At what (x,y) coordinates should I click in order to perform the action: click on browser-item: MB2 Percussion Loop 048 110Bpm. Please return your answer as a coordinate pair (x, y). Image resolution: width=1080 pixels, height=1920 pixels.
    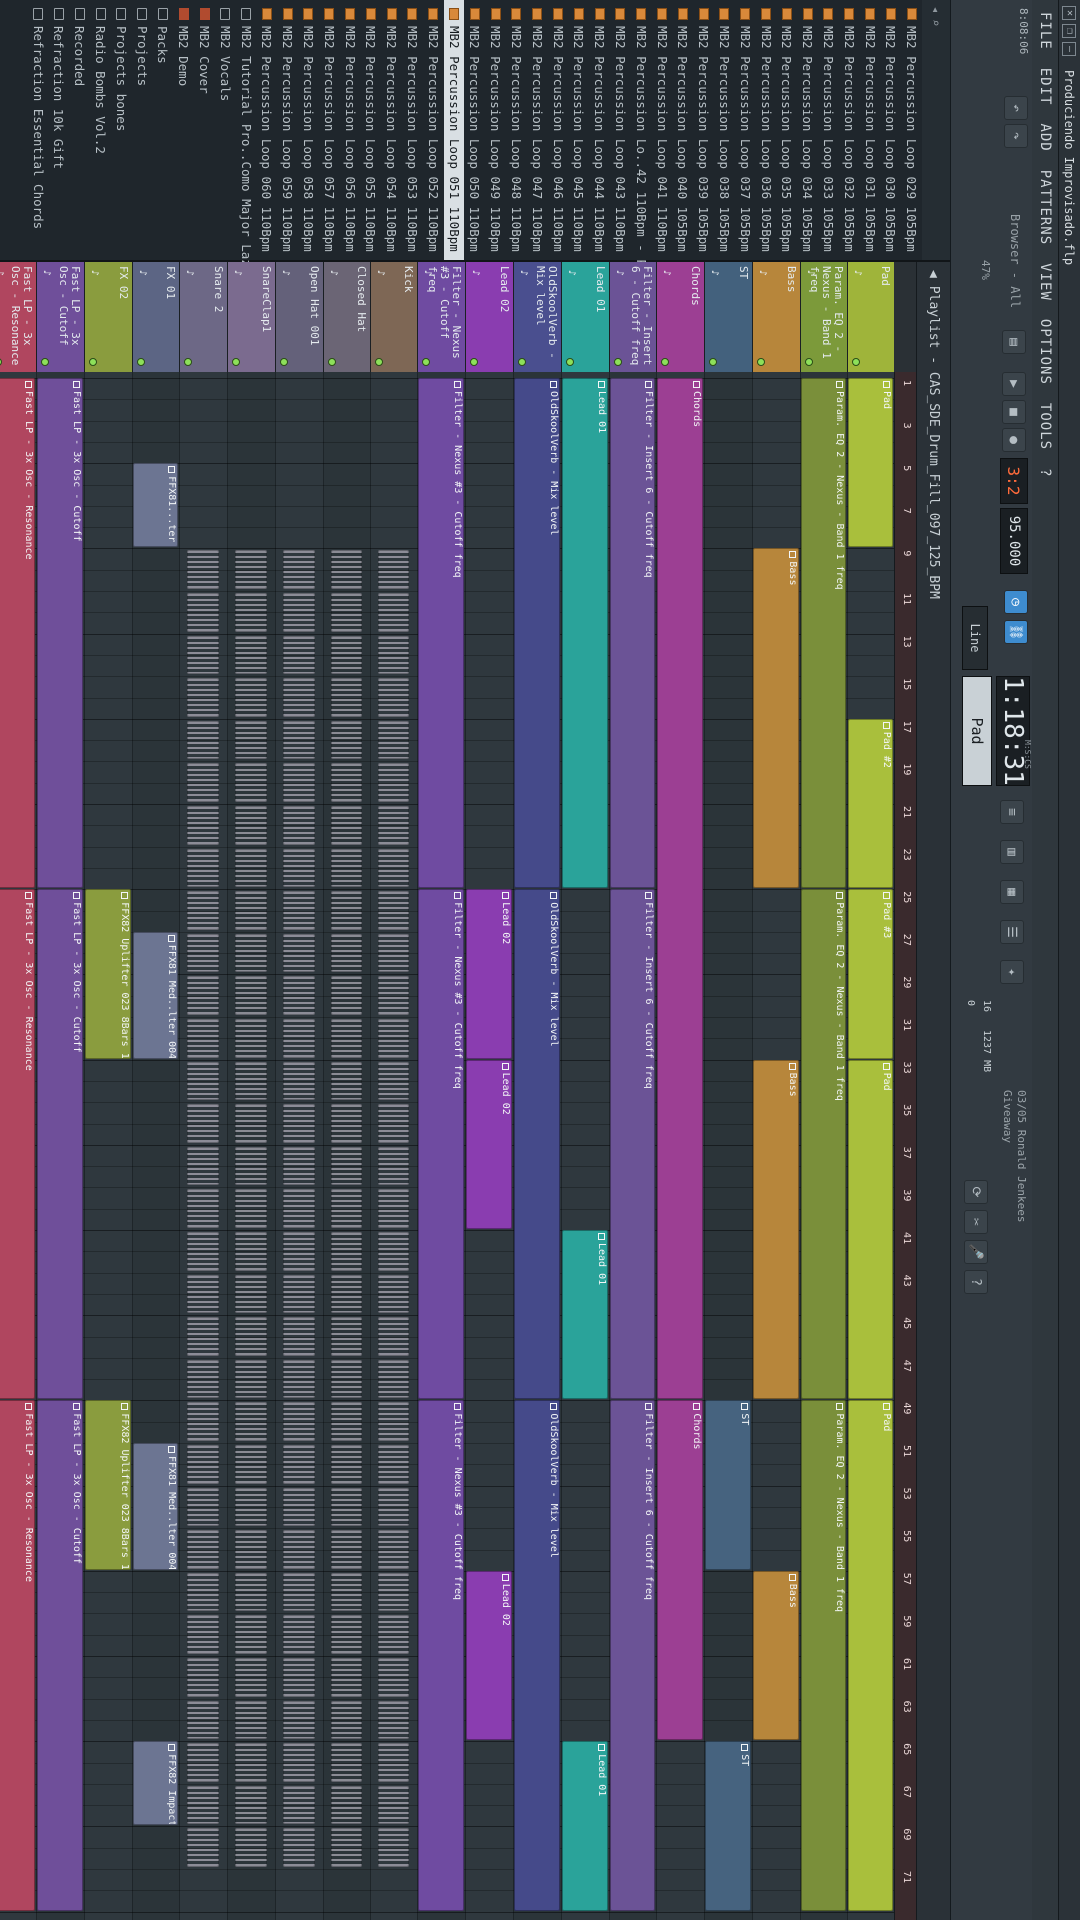
    Looking at the image, I should click on (516, 130).